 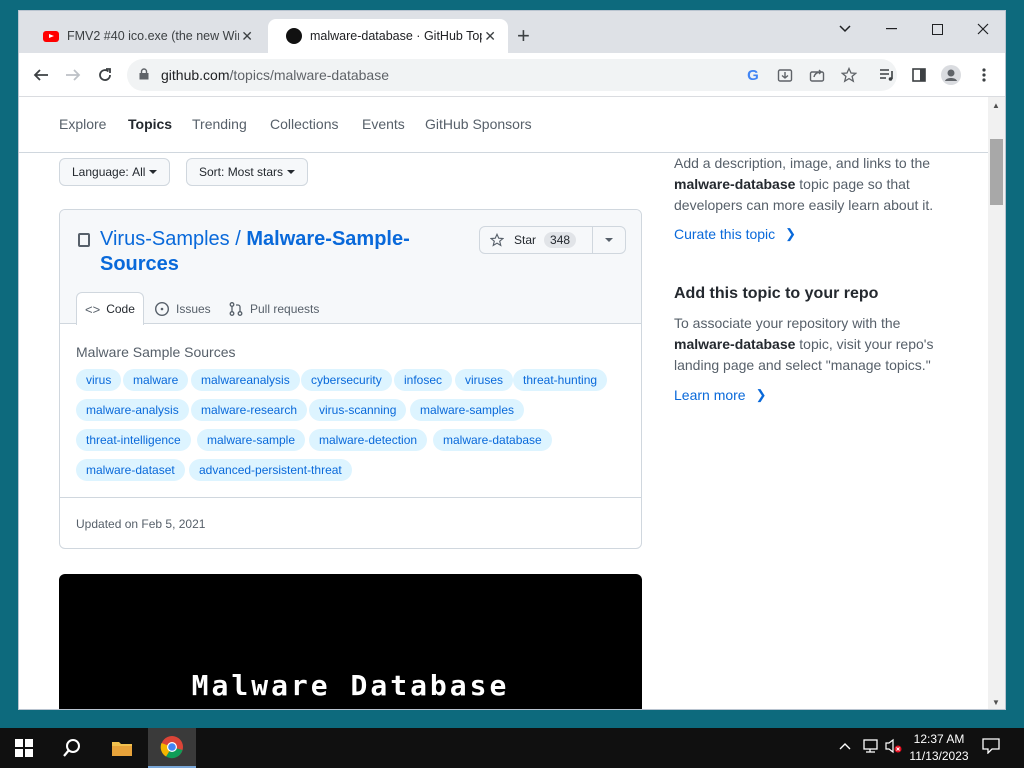 I want to click on subnav-events: Events, so click(x=383, y=124).